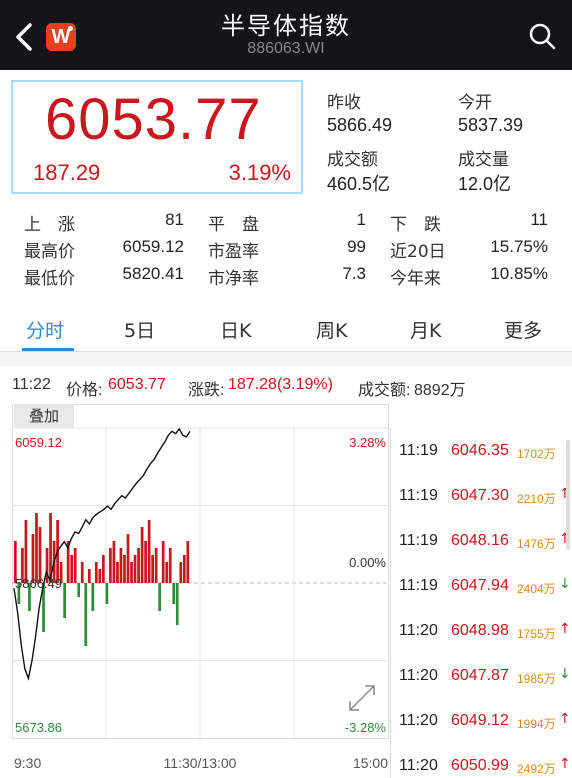 This screenshot has width=572, height=778. I want to click on current-price: 6053.77, so click(153, 119).